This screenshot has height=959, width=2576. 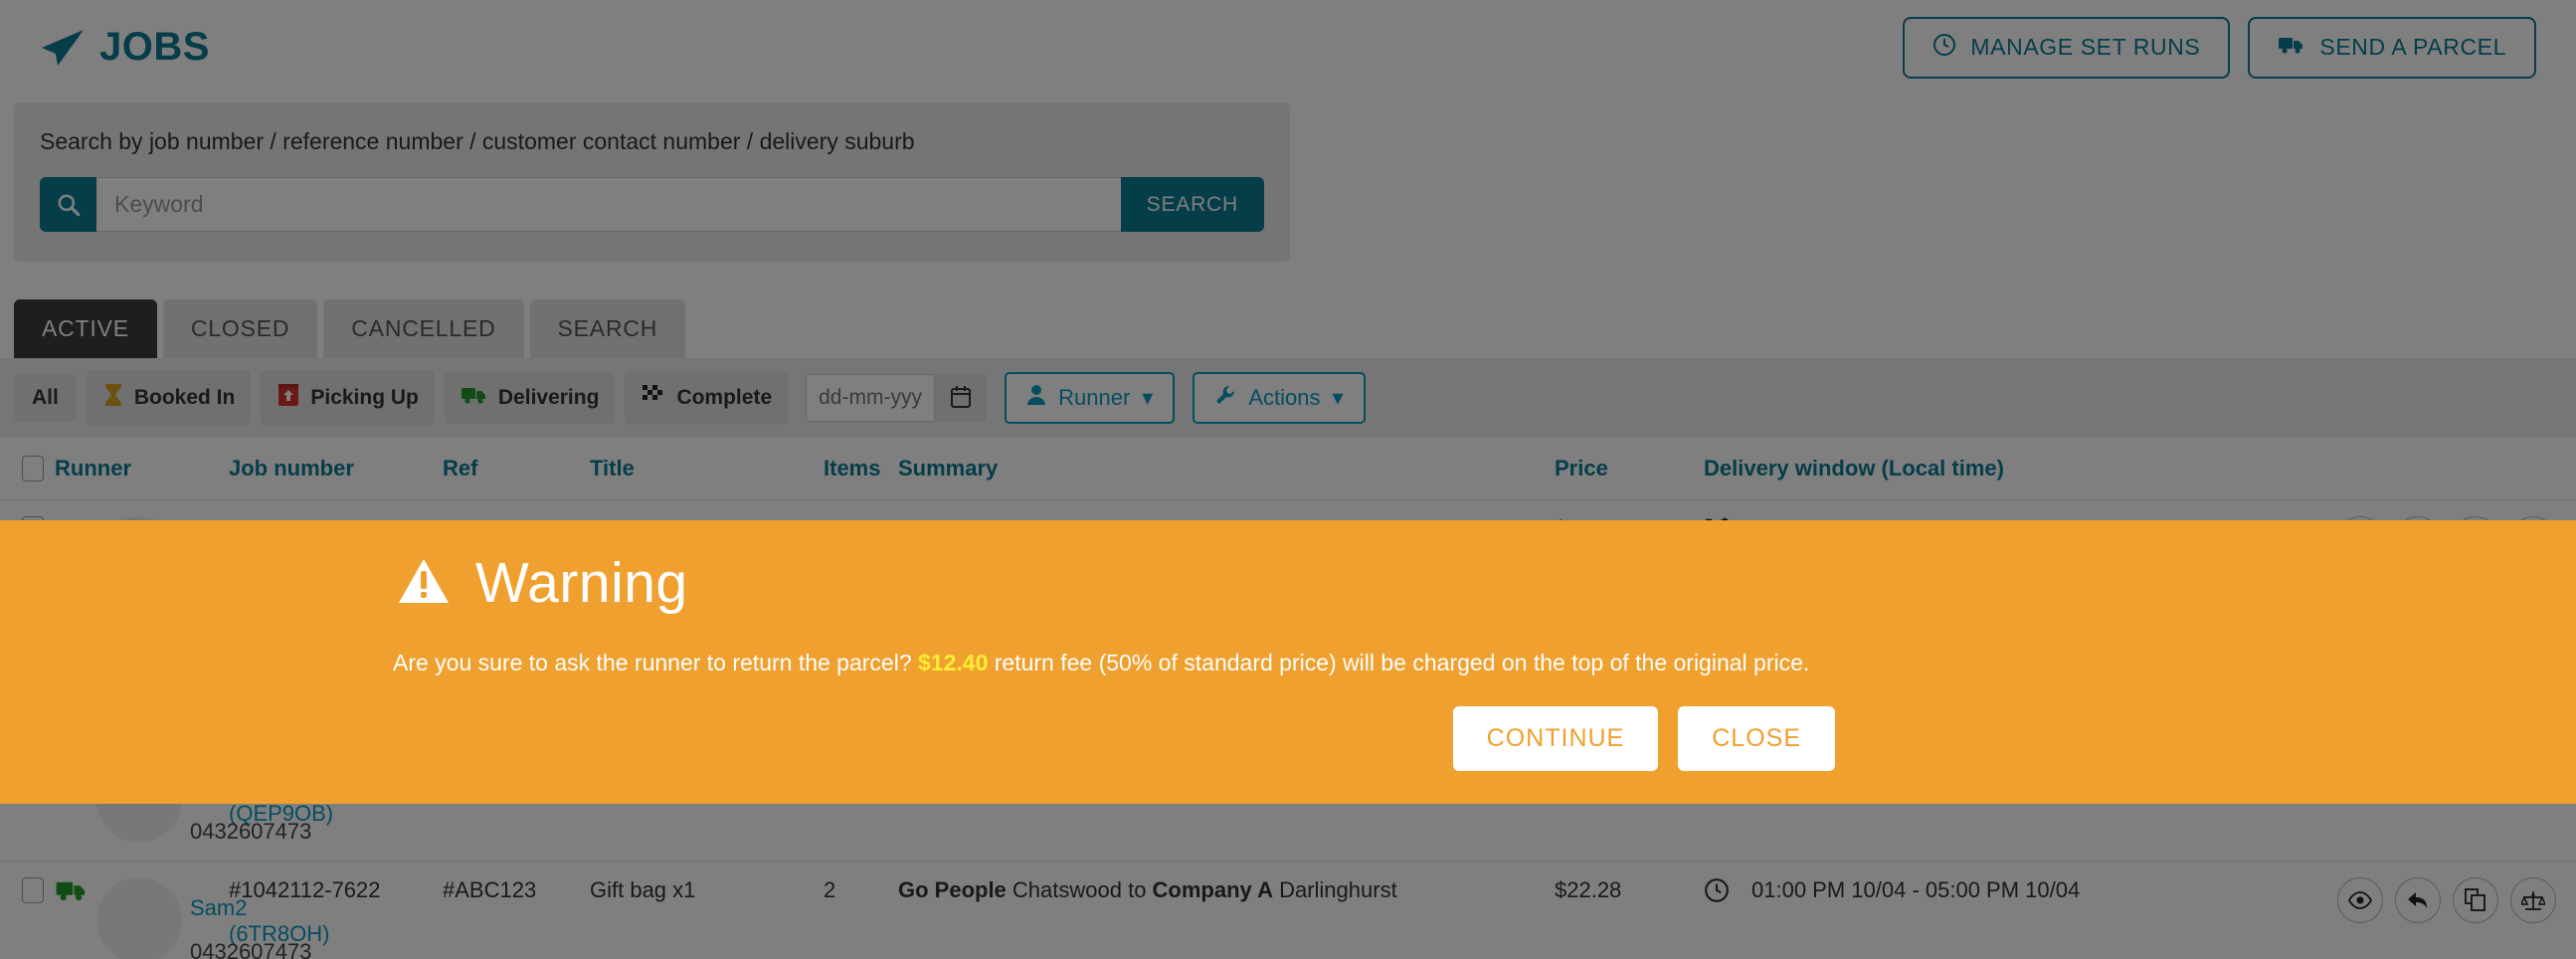 I want to click on date-filter, so click(x=897, y=398).